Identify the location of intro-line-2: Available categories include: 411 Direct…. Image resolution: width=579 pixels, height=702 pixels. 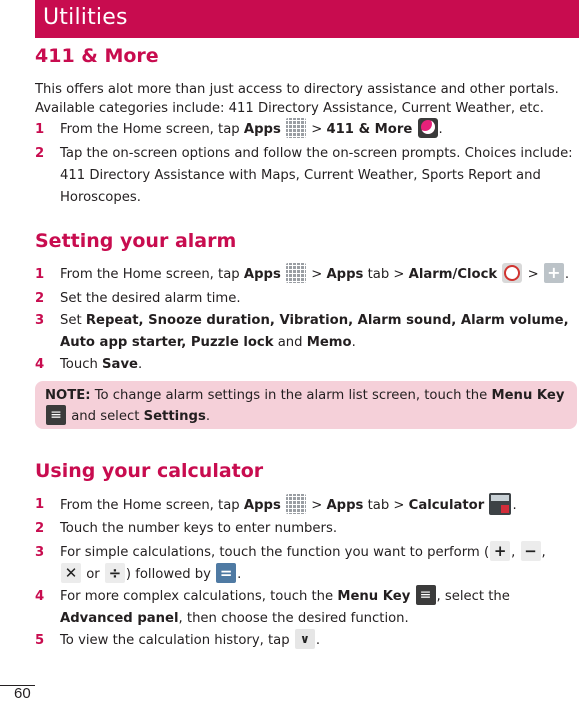
(289, 108).